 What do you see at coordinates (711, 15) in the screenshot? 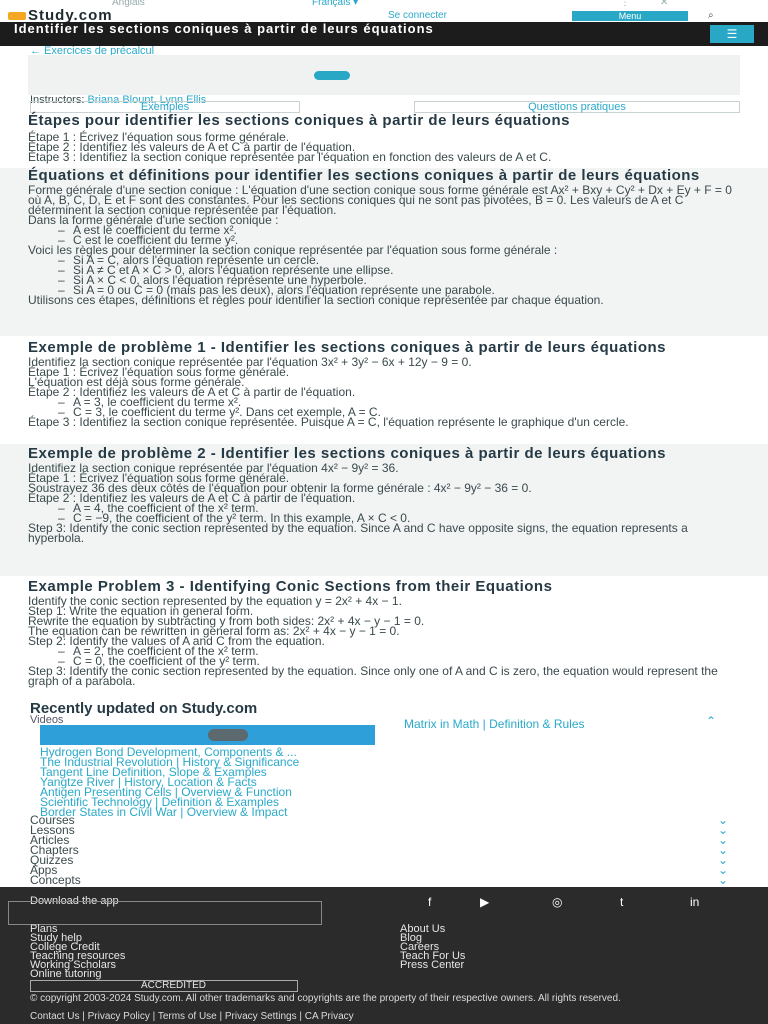
I see `search-icon: ⌕` at bounding box center [711, 15].